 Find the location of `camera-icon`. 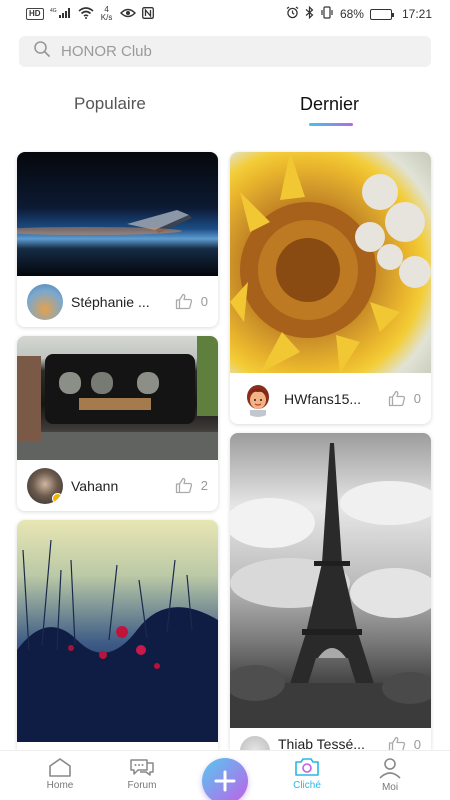

camera-icon is located at coordinates (307, 767).